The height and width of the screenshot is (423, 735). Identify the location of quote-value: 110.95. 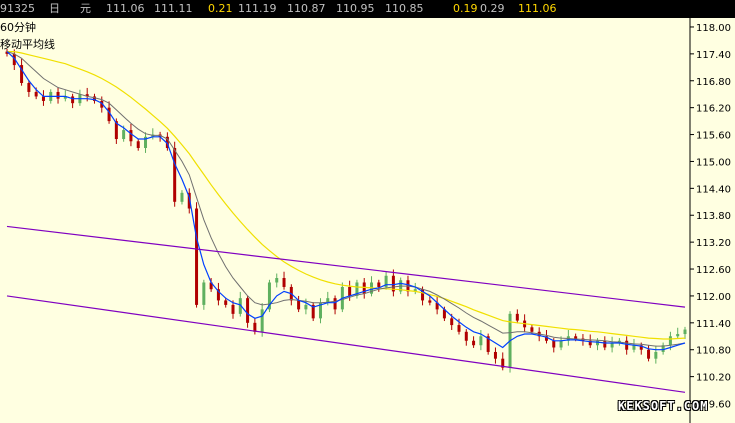
(355, 8).